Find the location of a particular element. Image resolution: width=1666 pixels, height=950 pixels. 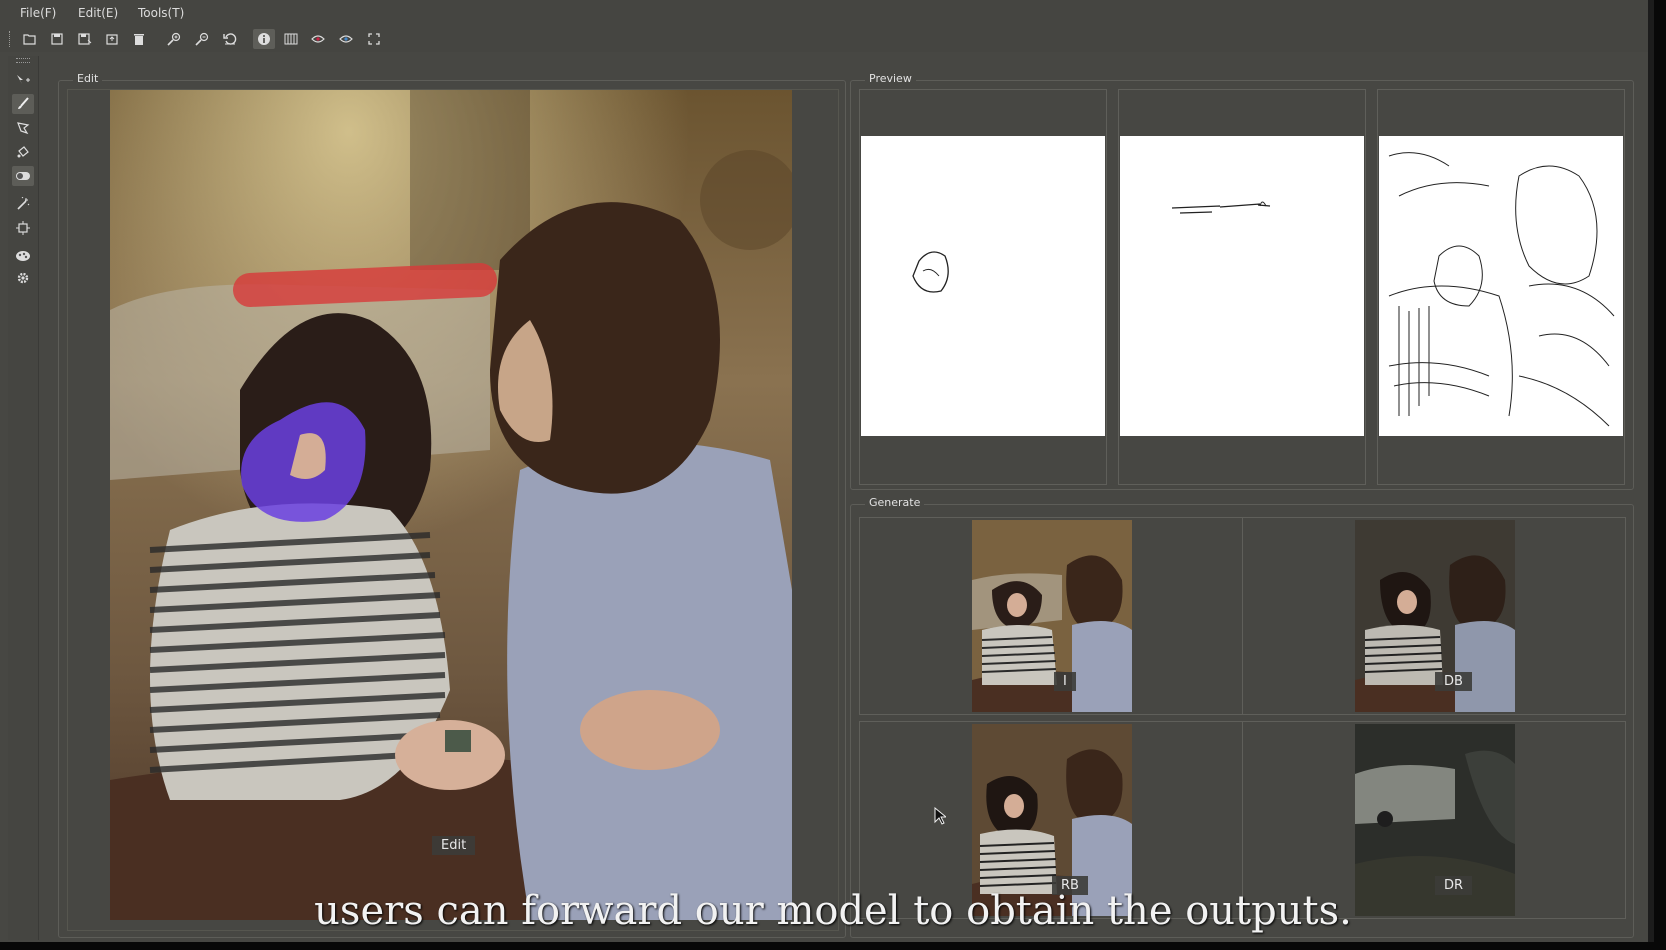

zoom-in-icon is located at coordinates (174, 39).